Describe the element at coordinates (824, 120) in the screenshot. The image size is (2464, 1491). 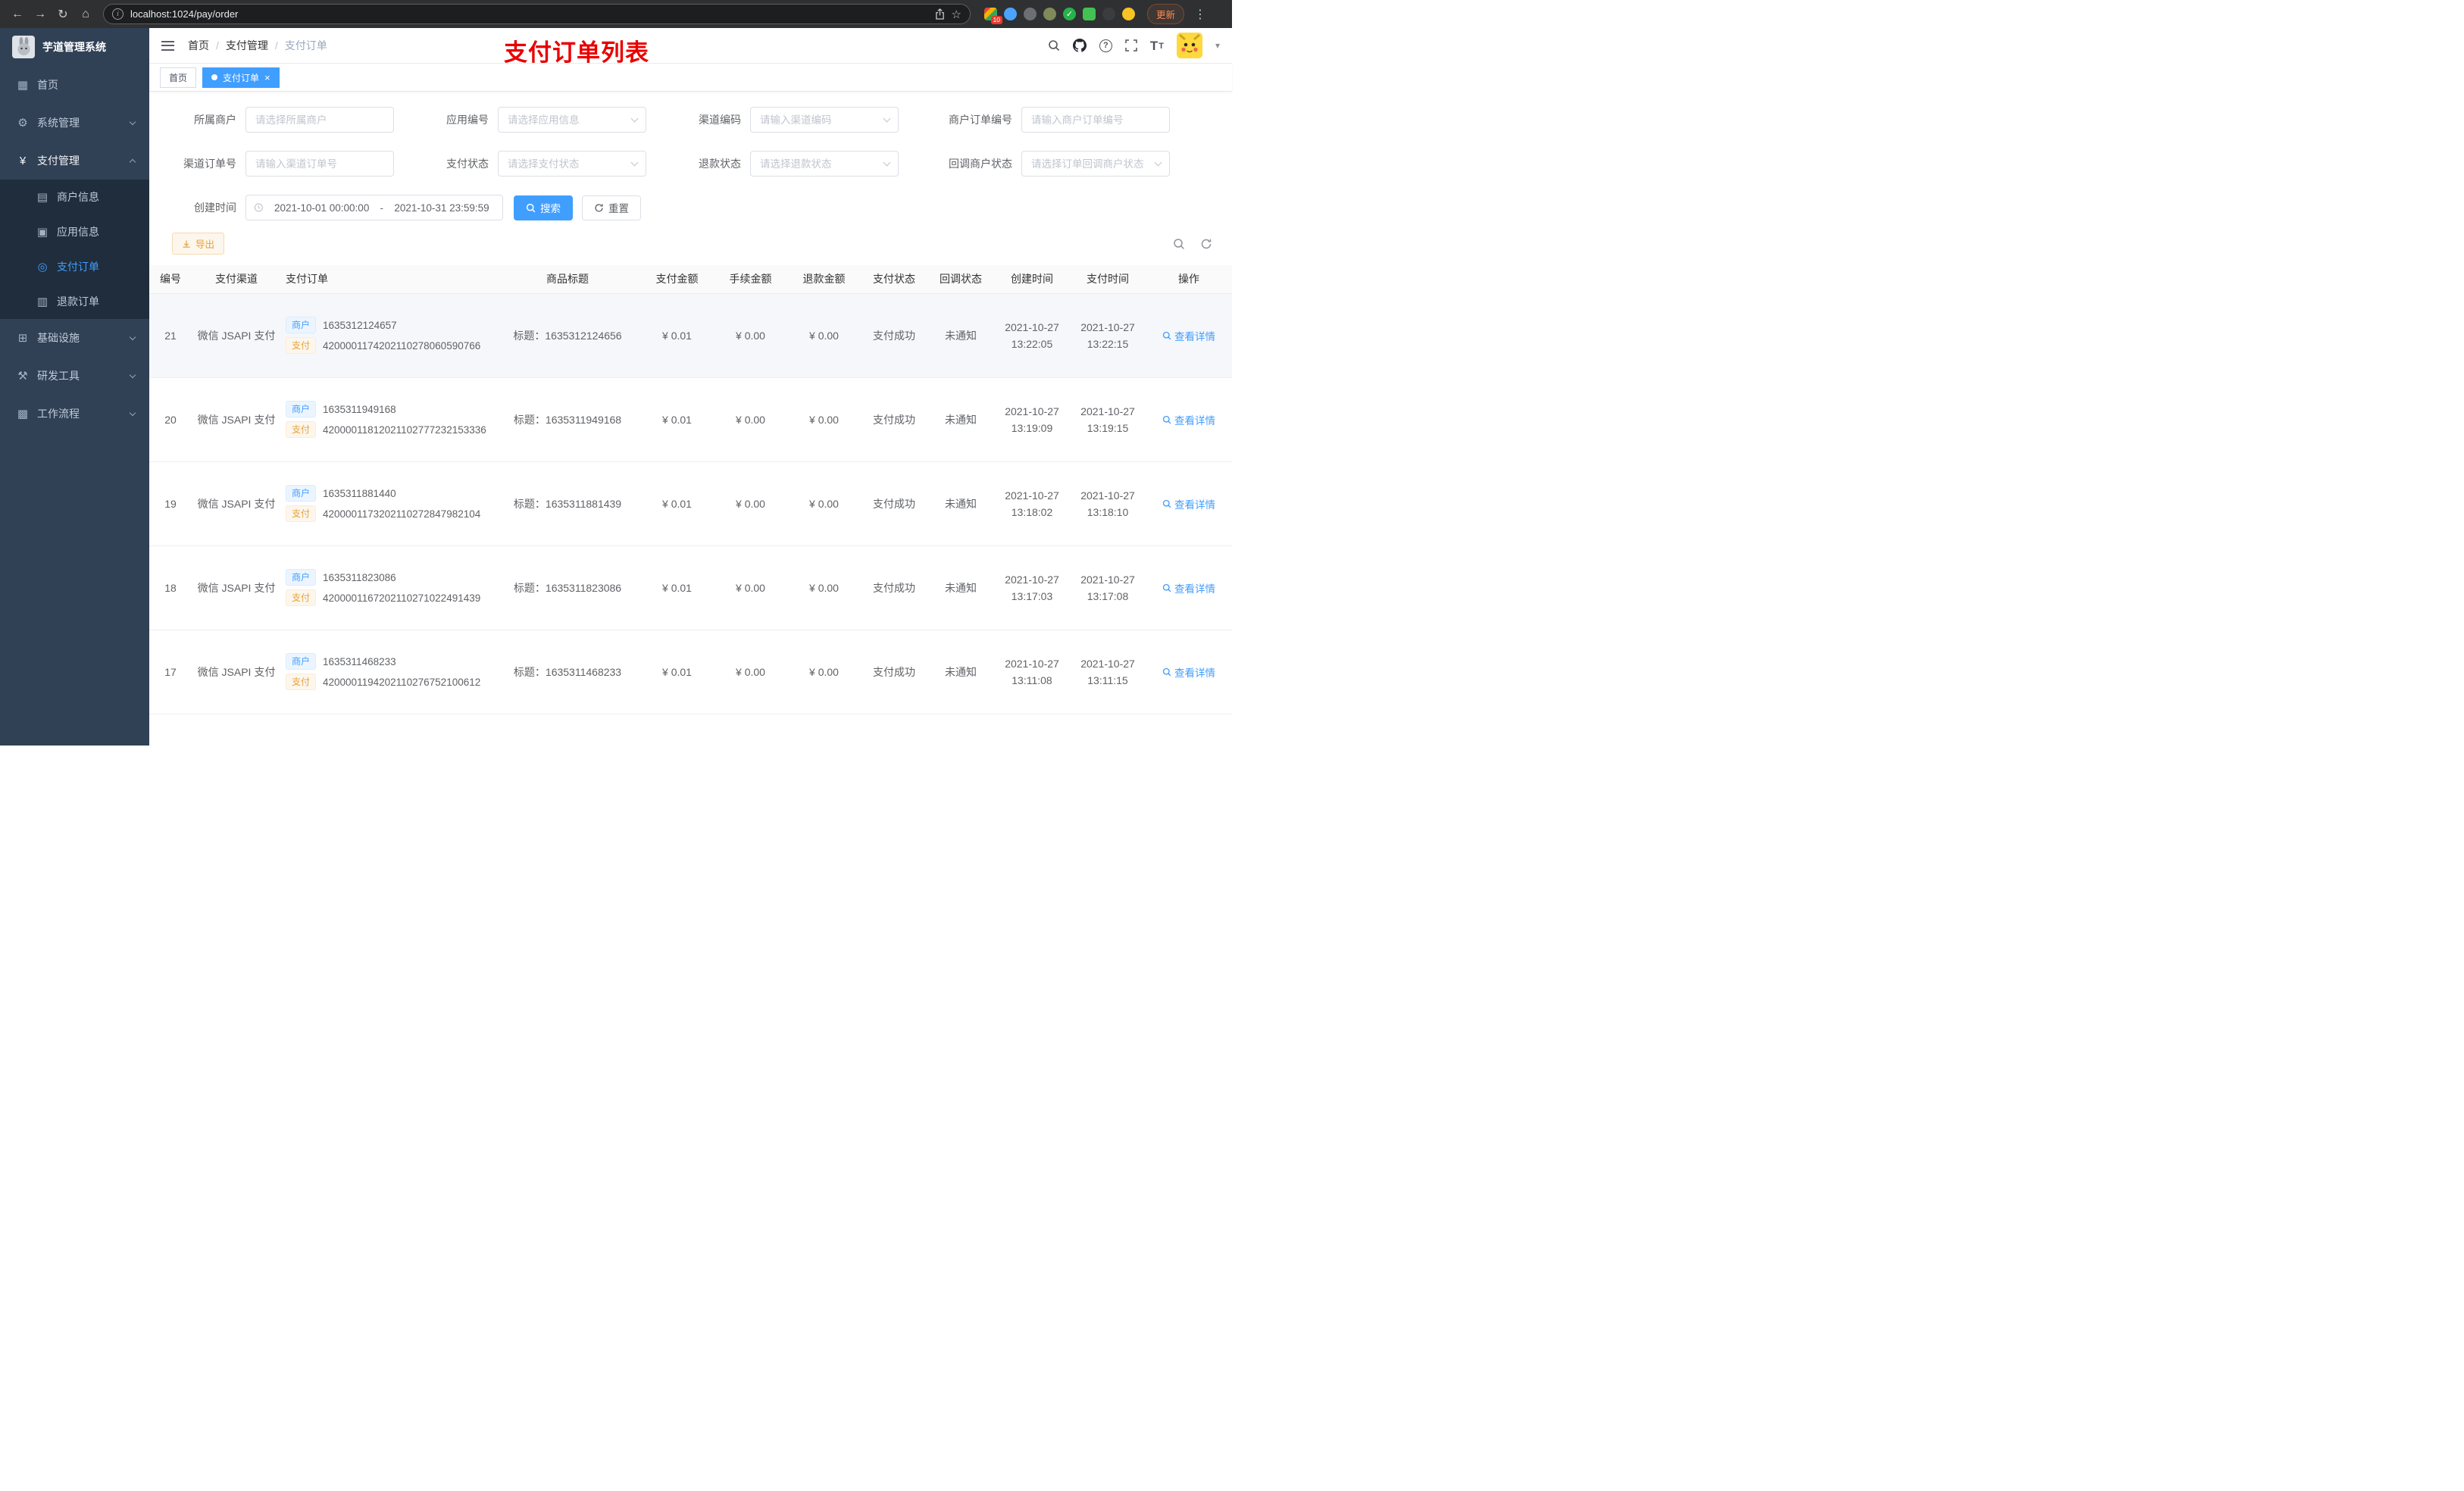
I see `channel-code-select` at that location.